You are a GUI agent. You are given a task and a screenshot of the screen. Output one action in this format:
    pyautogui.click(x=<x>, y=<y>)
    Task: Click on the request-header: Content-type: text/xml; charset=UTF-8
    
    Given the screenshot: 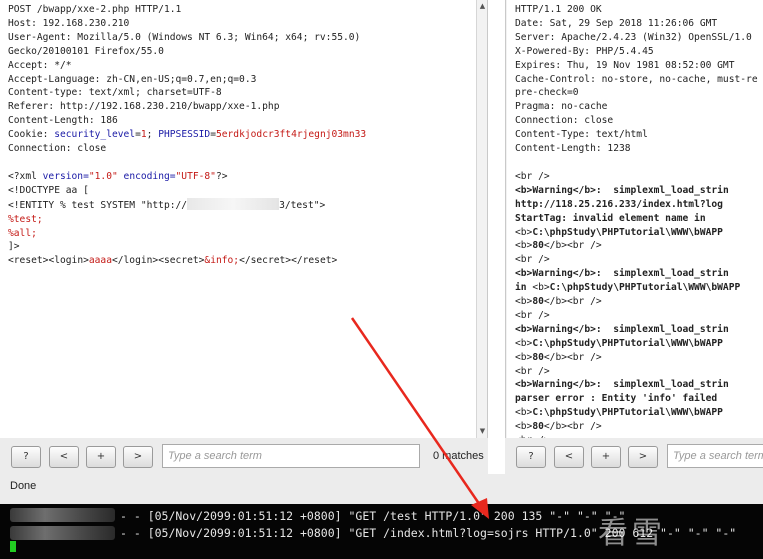 What is the action you would take?
    pyautogui.click(x=115, y=93)
    